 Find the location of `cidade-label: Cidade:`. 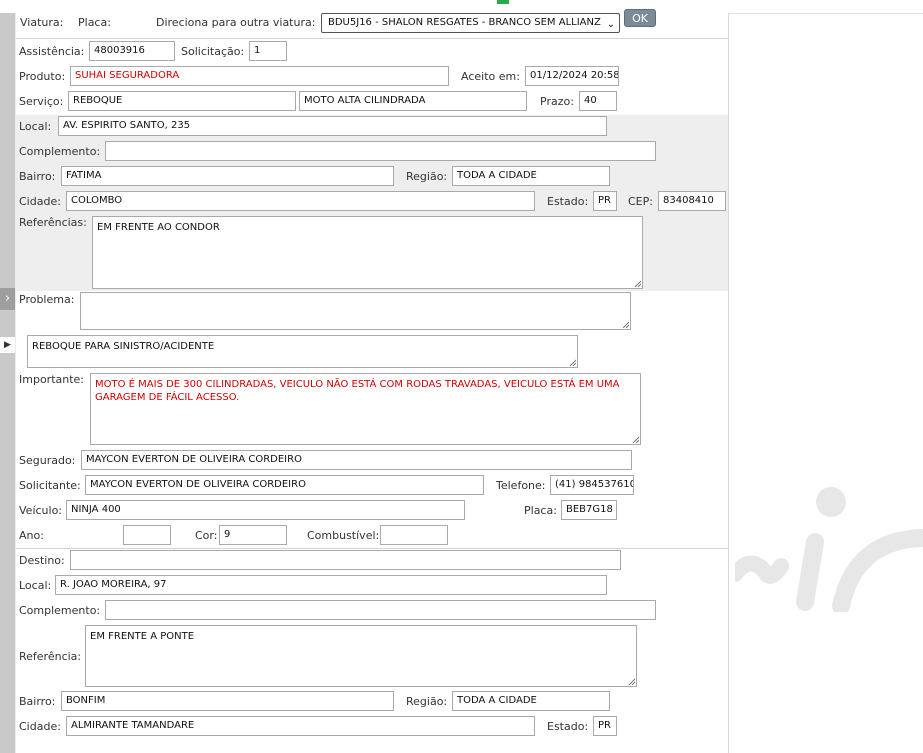

cidade-label: Cidade: is located at coordinates (40, 201).